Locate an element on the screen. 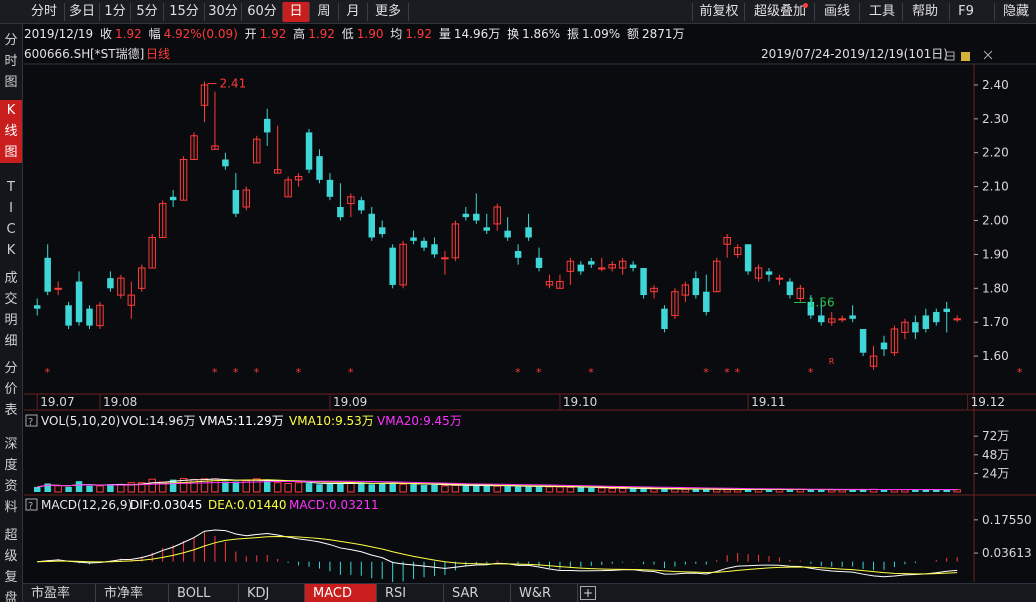 This screenshot has height=602, width=1036. sidebar-char: 分 is located at coordinates (11, 40).